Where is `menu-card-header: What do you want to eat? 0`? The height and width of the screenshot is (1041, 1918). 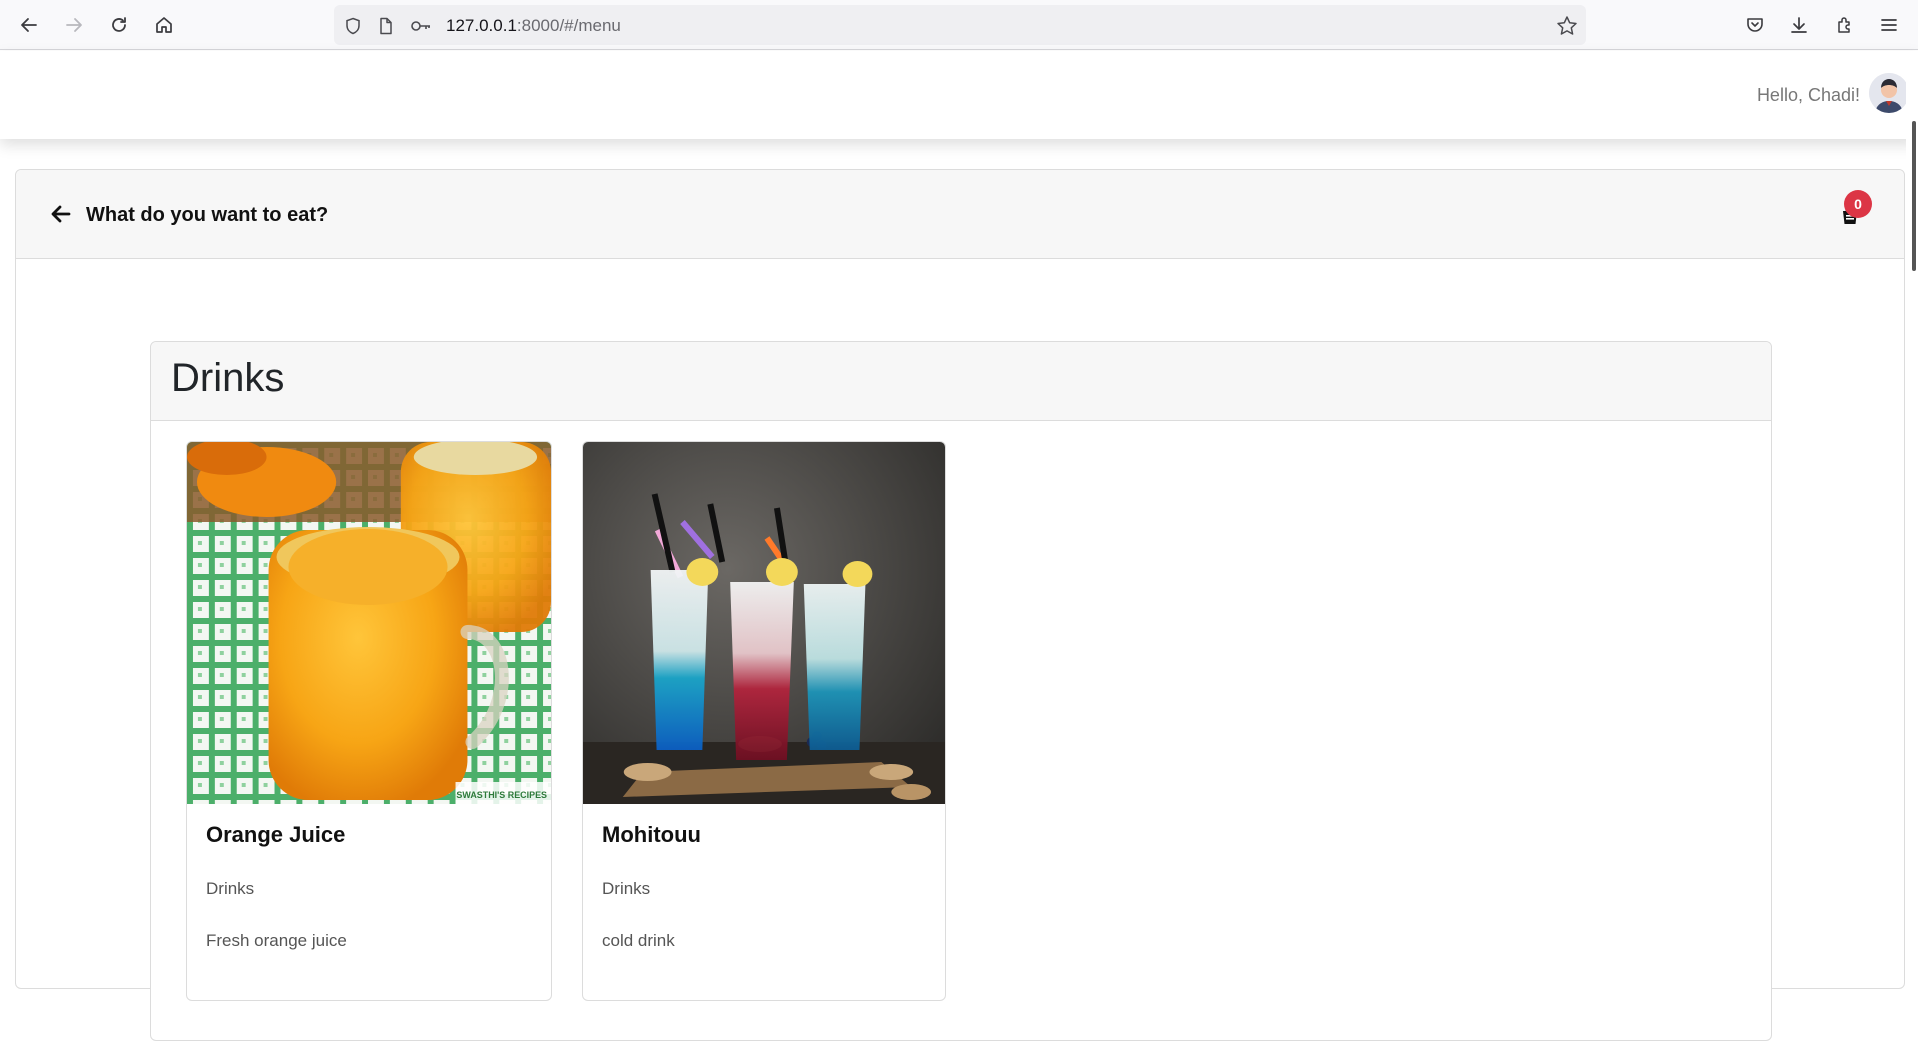
menu-card-header: What do you want to eat? 0 is located at coordinates (960, 214).